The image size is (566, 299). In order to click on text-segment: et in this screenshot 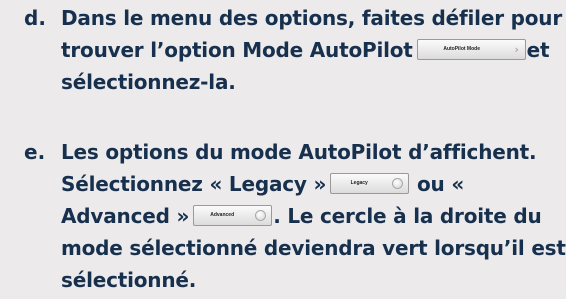, I will do `click(538, 50)`.